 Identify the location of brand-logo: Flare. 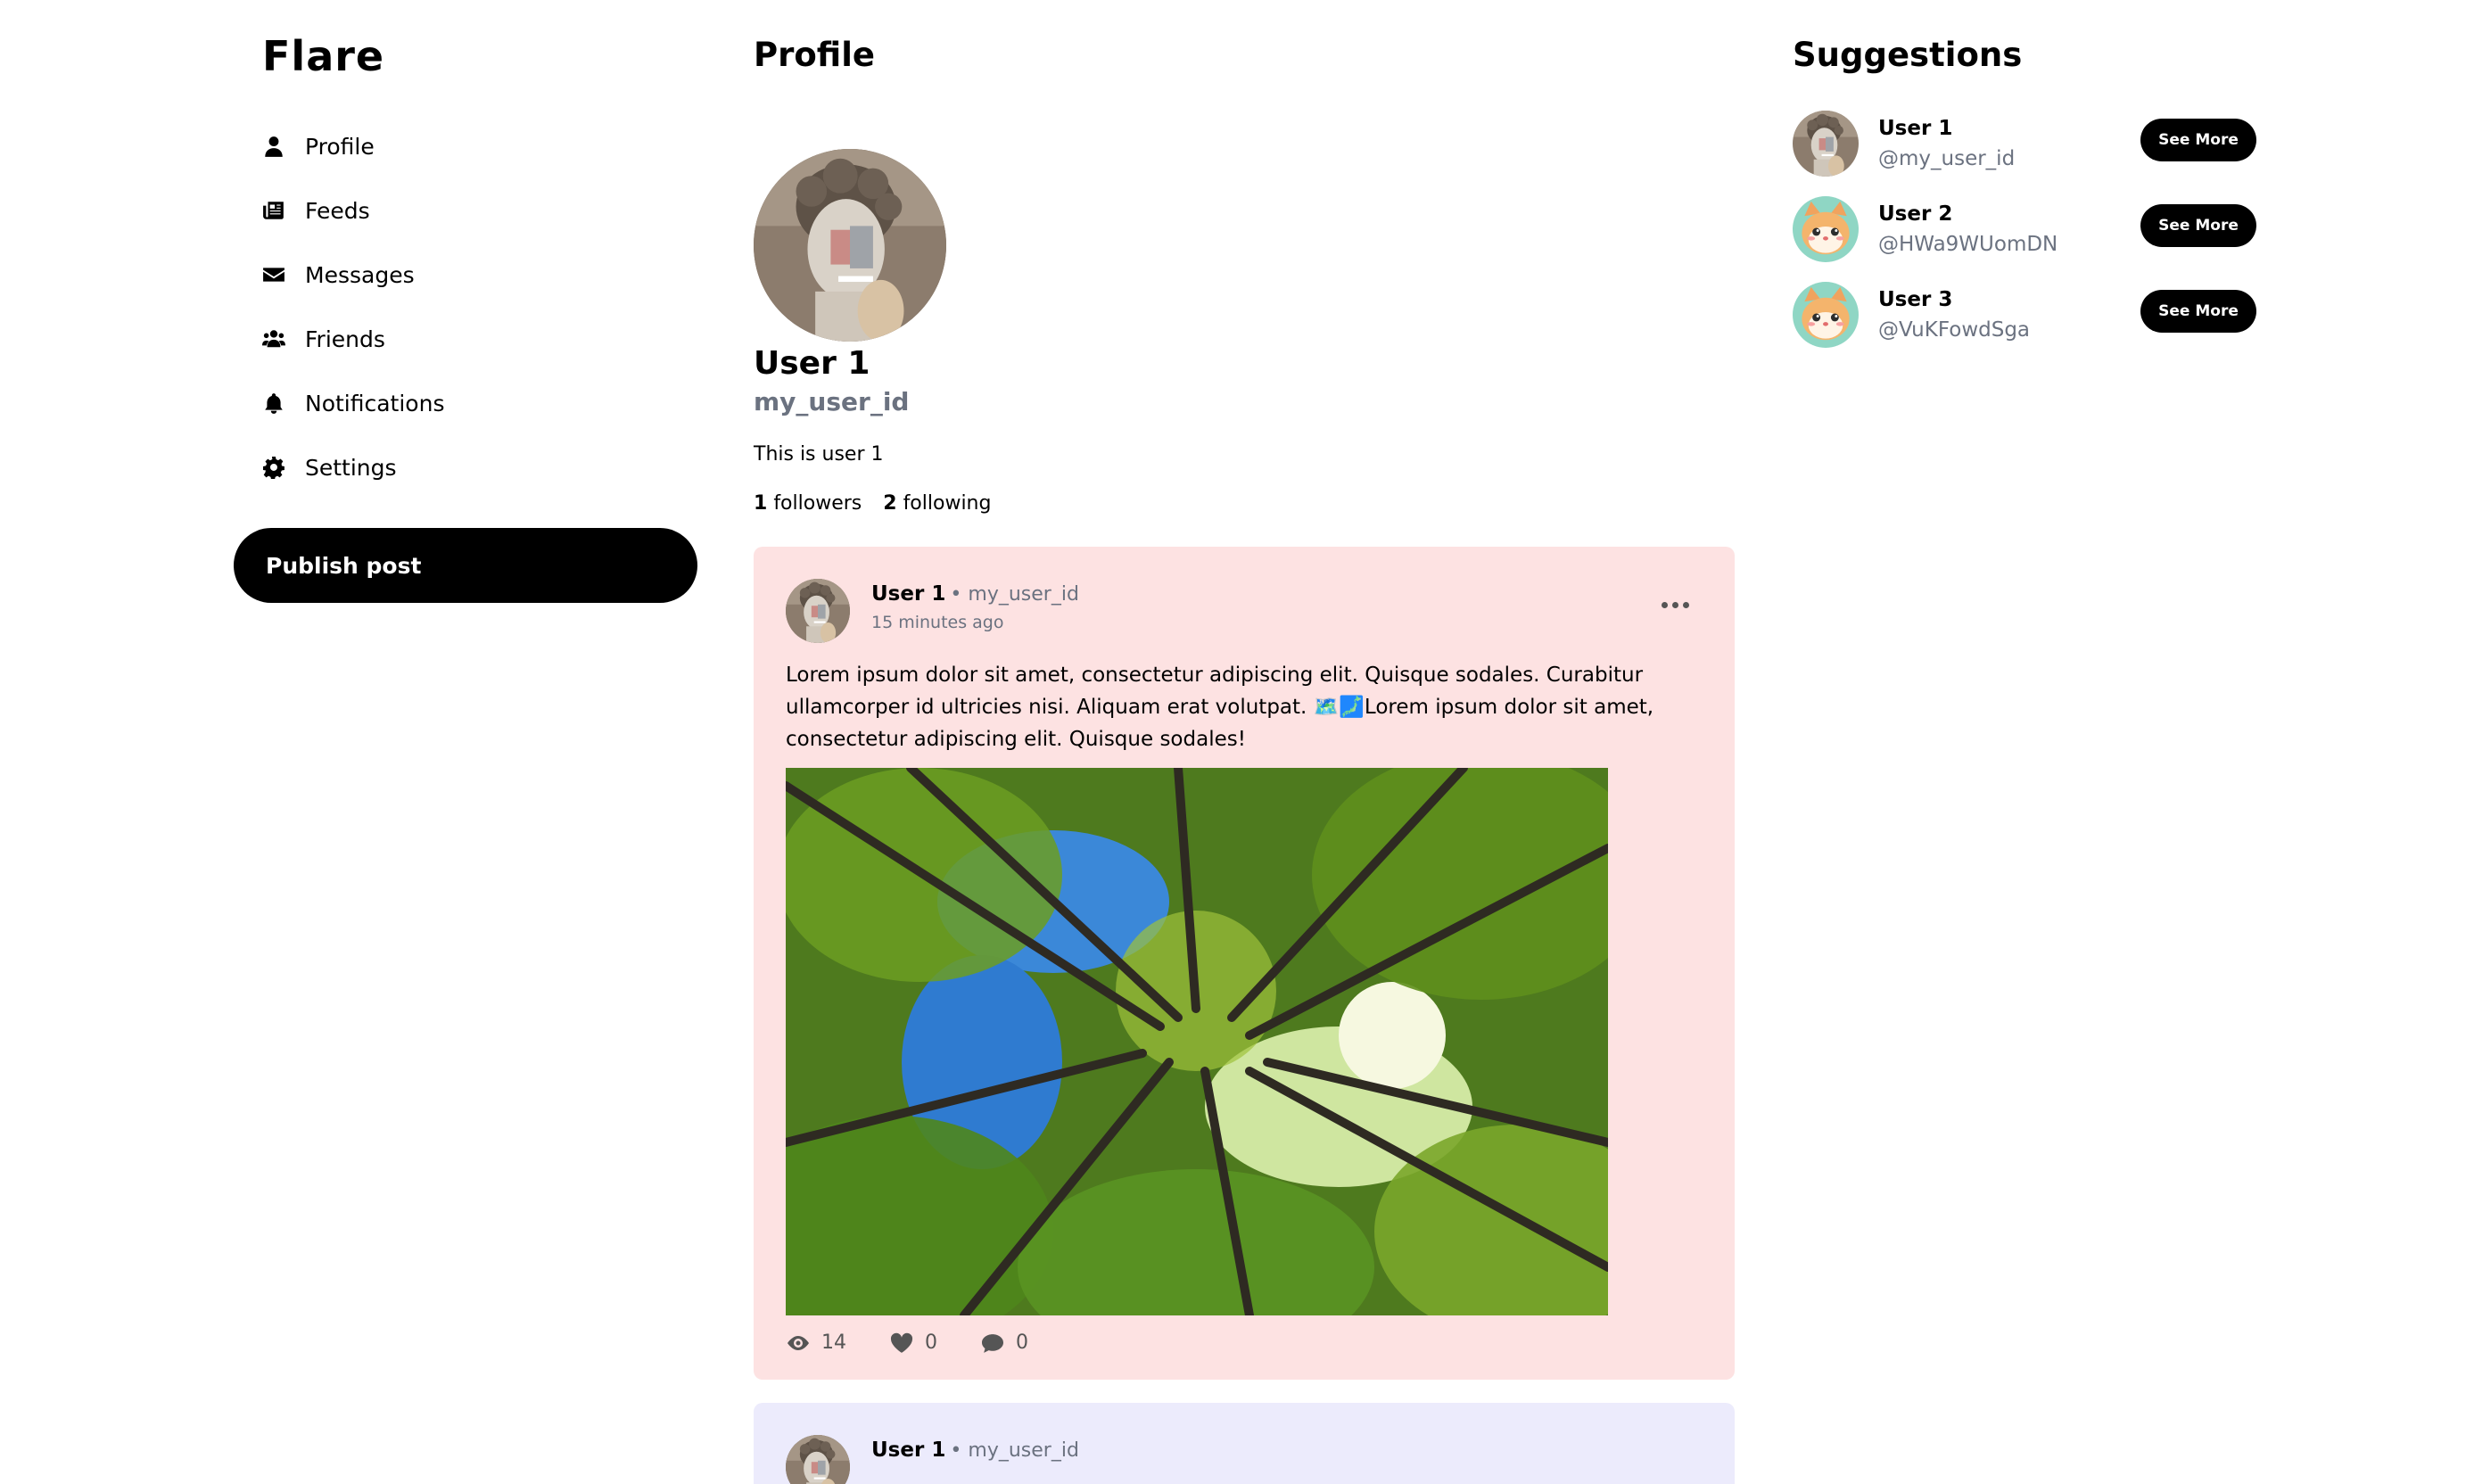
(480, 56).